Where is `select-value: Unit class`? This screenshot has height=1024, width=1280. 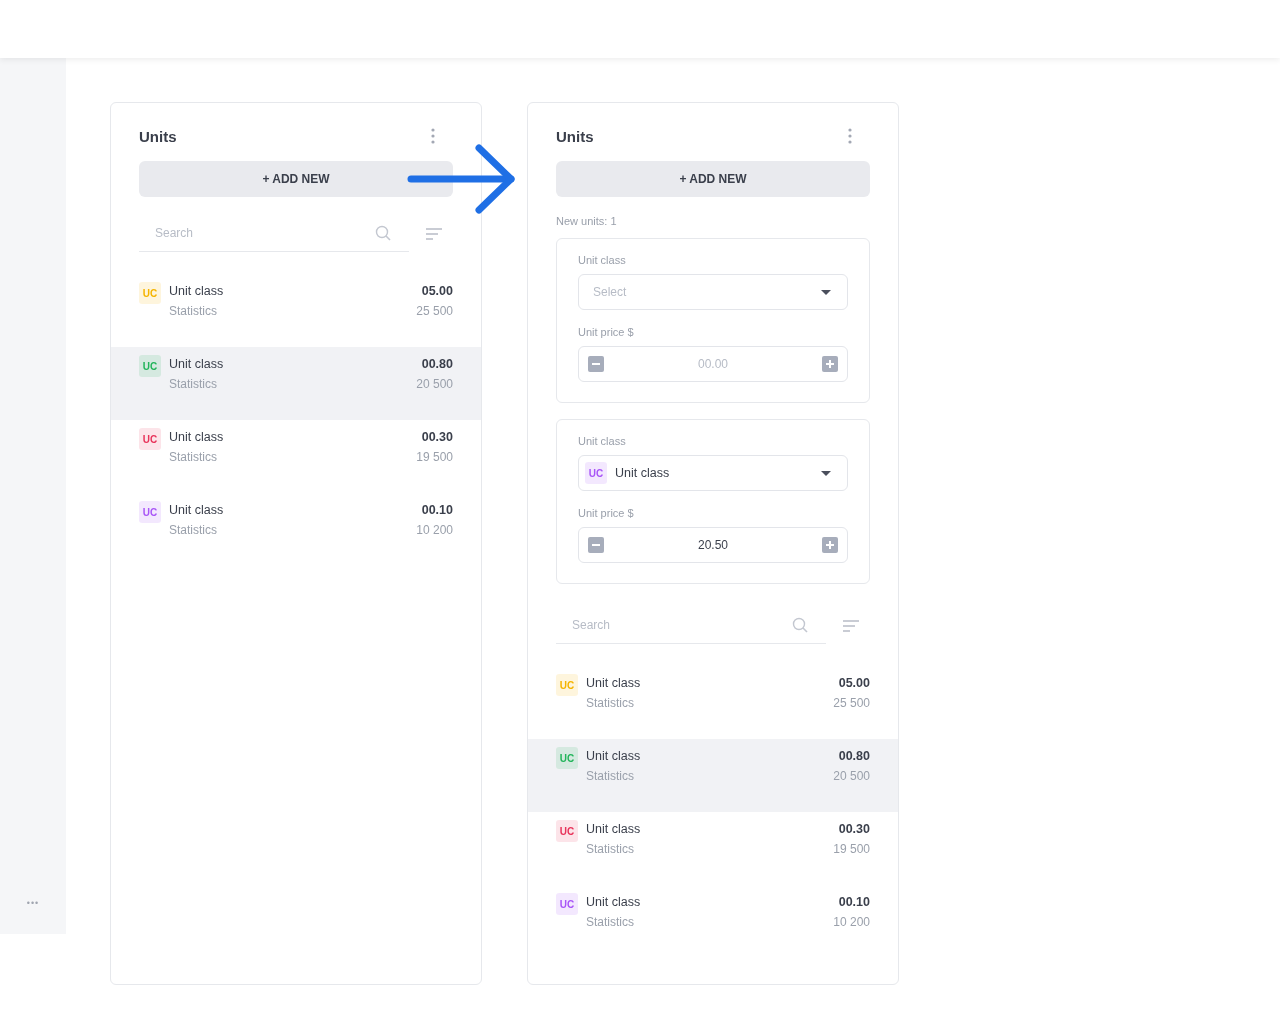 select-value: Unit class is located at coordinates (643, 473).